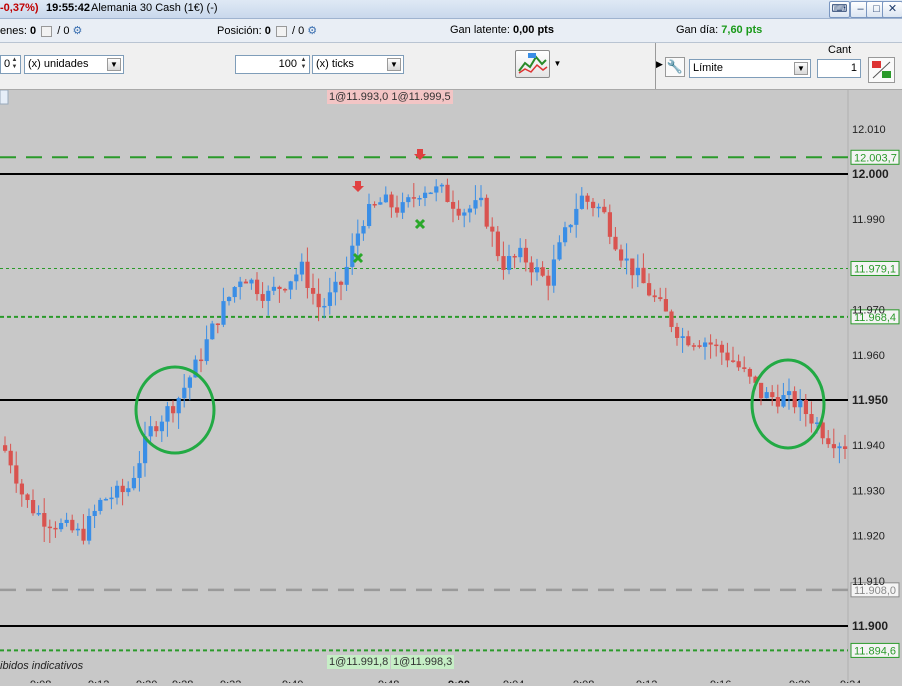  What do you see at coordinates (230, 681) in the screenshot?
I see `time-tick-label: 9:32` at bounding box center [230, 681].